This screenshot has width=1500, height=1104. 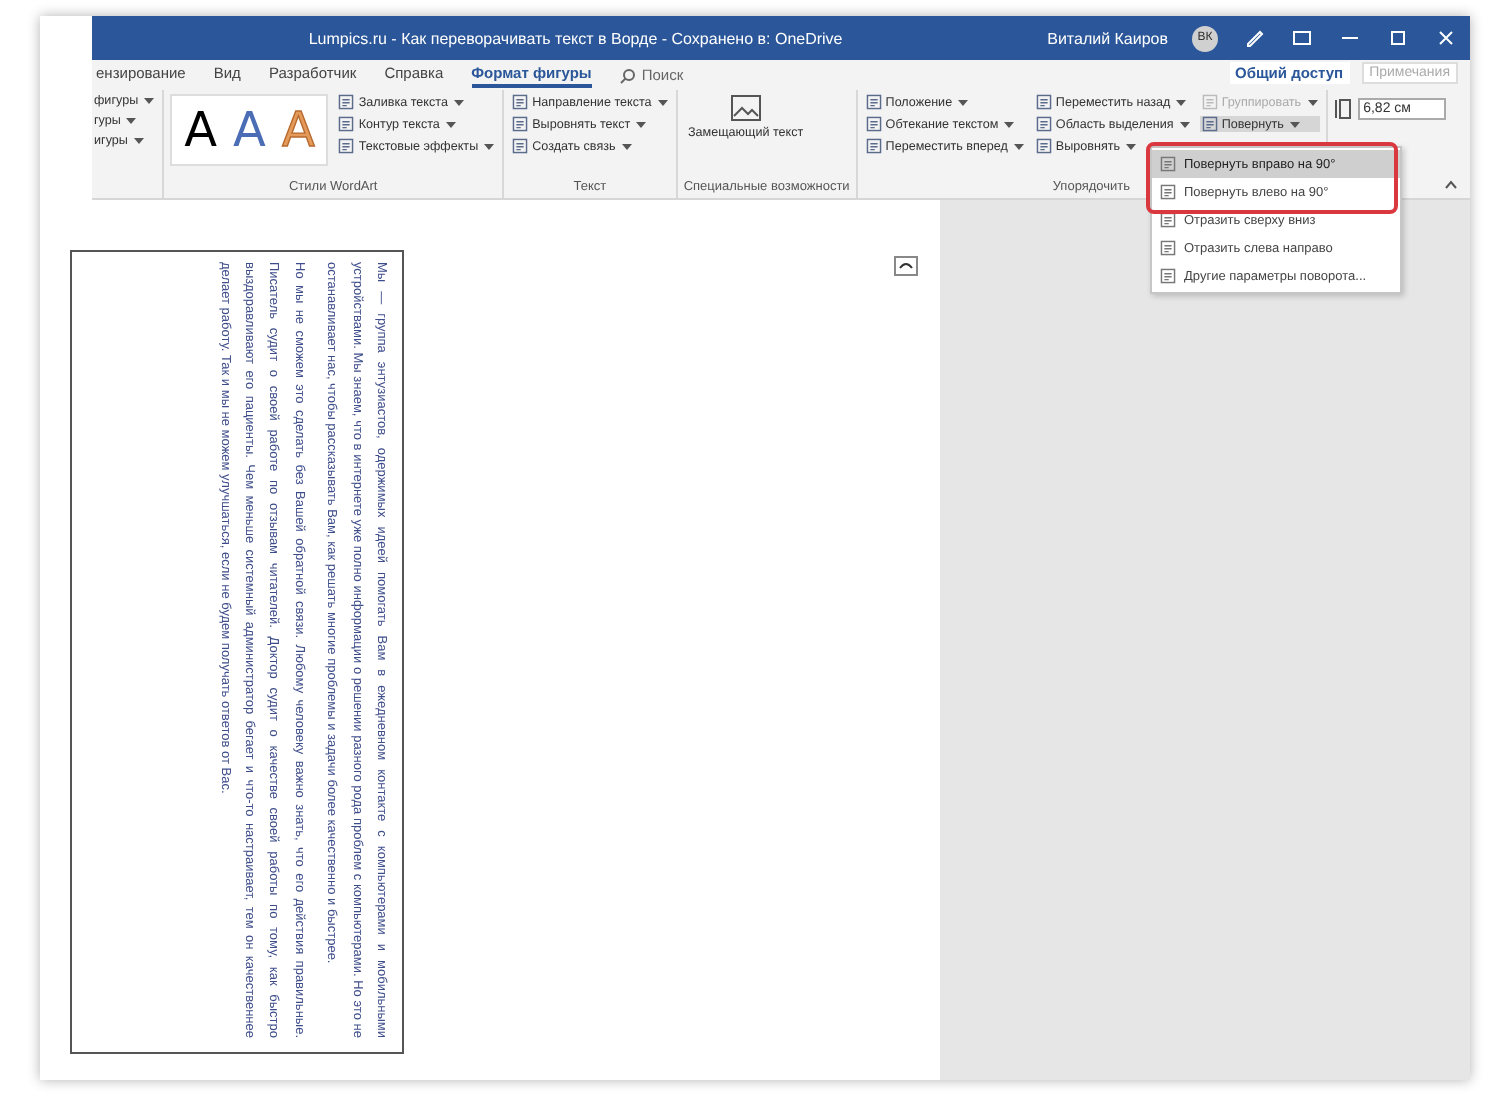 I want to click on user-name: Виталий Каиров, so click(x=1107, y=38).